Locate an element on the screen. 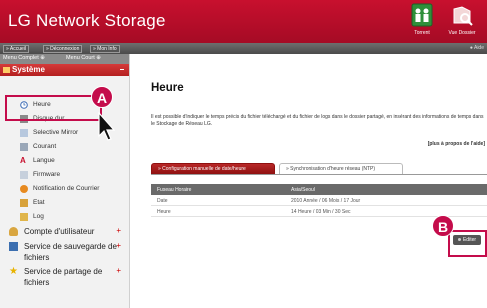  system-icon is located at coordinates (6, 70).